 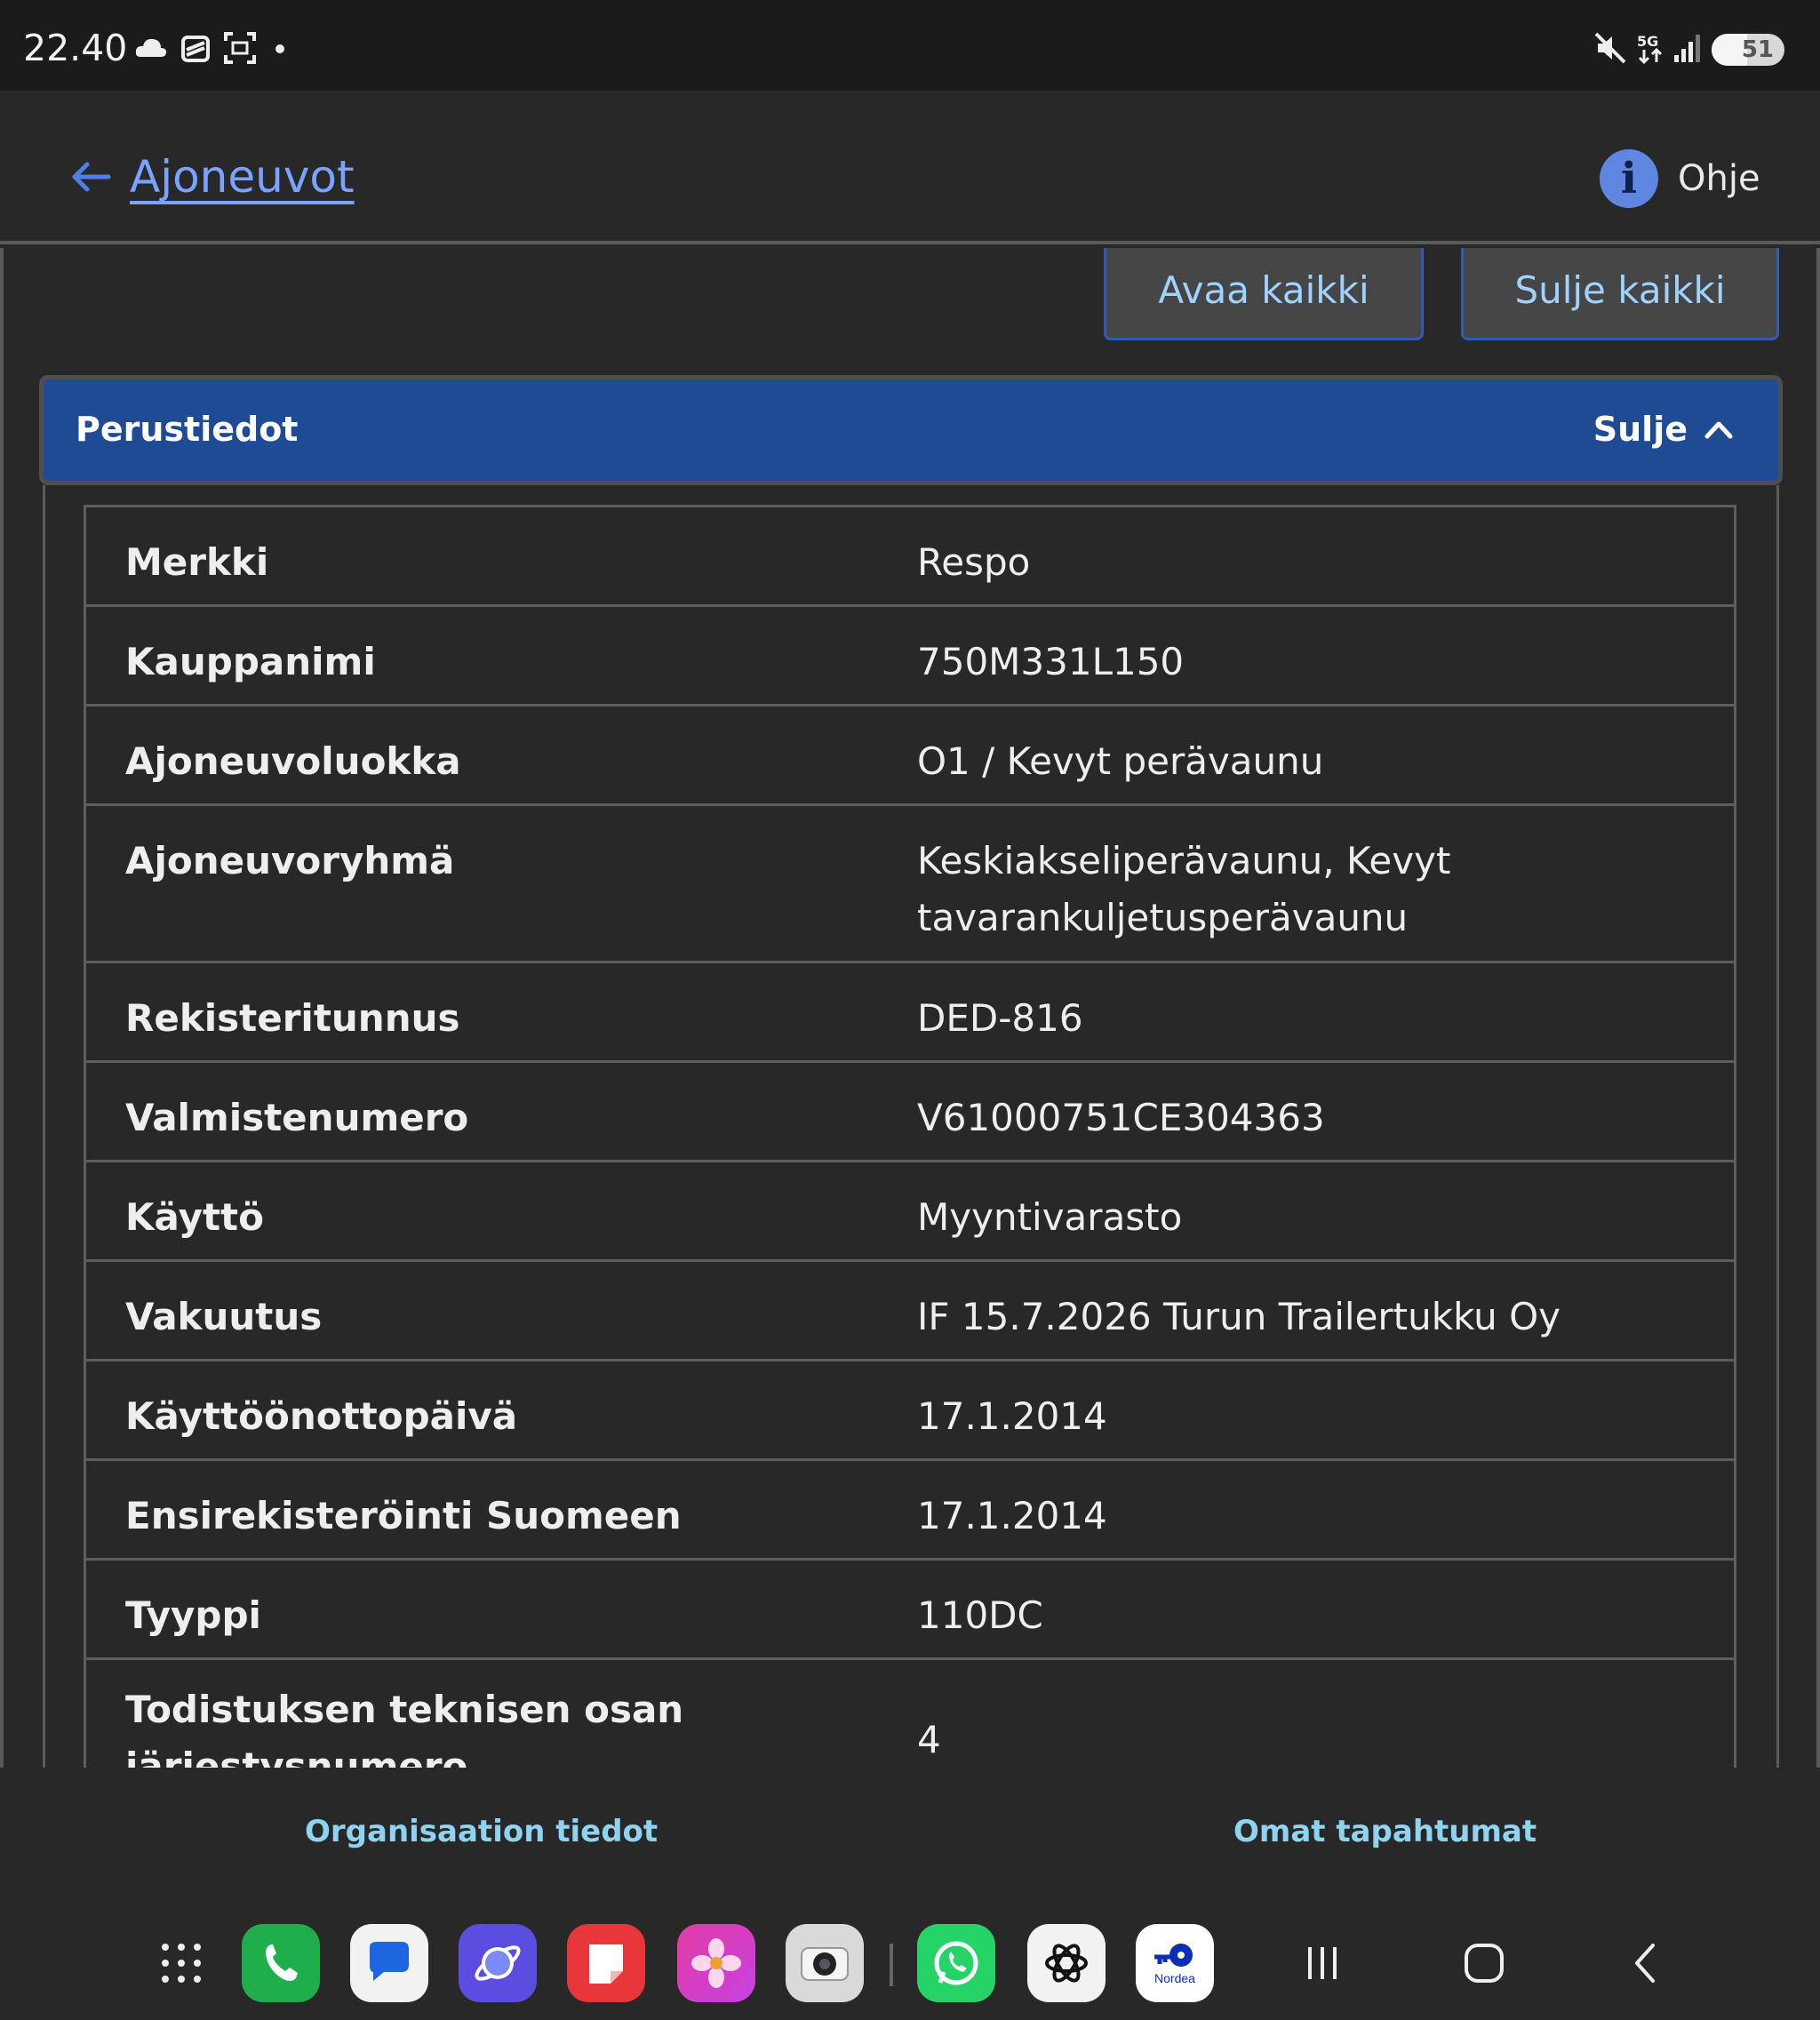 I want to click on app-header: Ajoneuvot i Ohje, so click(x=910, y=167).